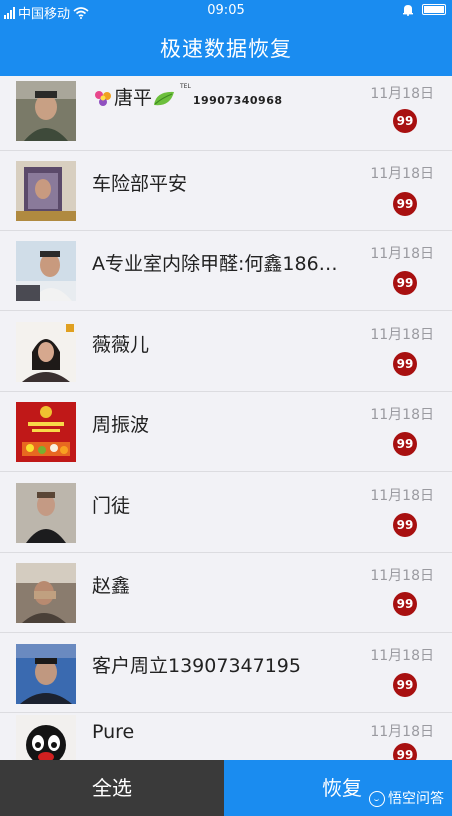 This screenshot has height=816, width=452. What do you see at coordinates (103, 98) in the screenshot?
I see `flower-icon` at bounding box center [103, 98].